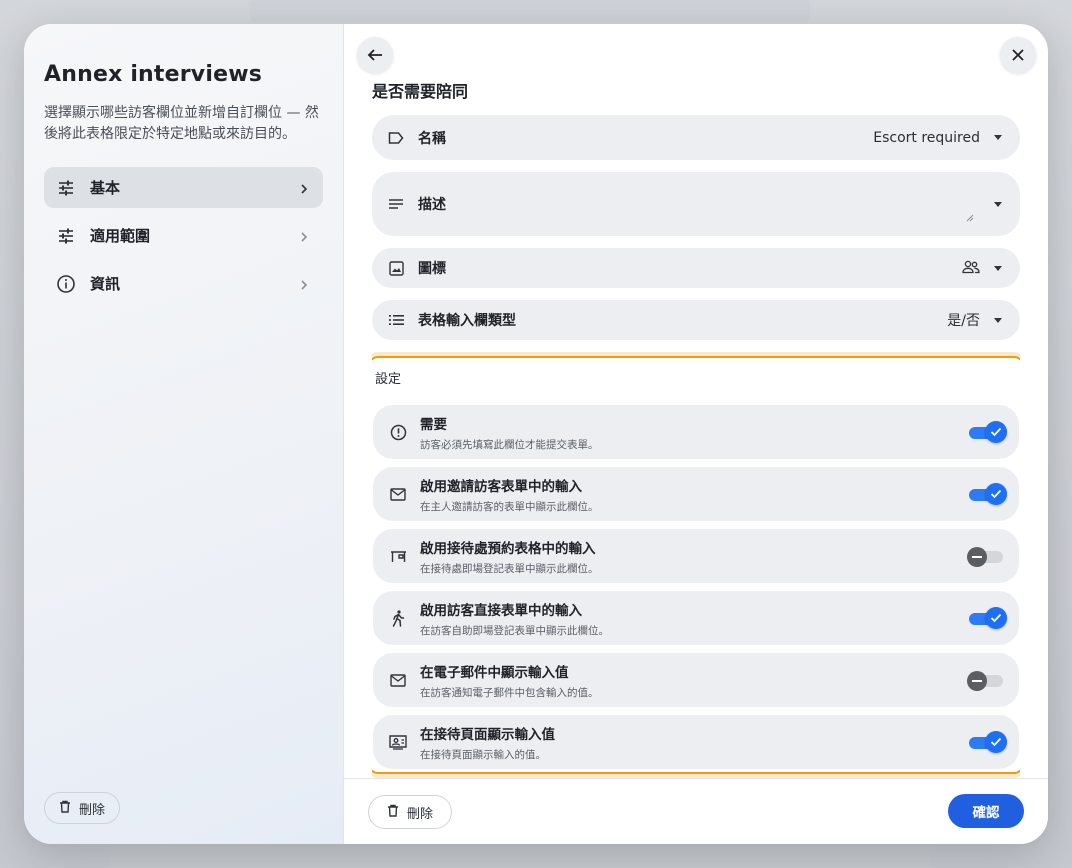 The image size is (1072, 868). I want to click on field-label: 描述, so click(432, 205).